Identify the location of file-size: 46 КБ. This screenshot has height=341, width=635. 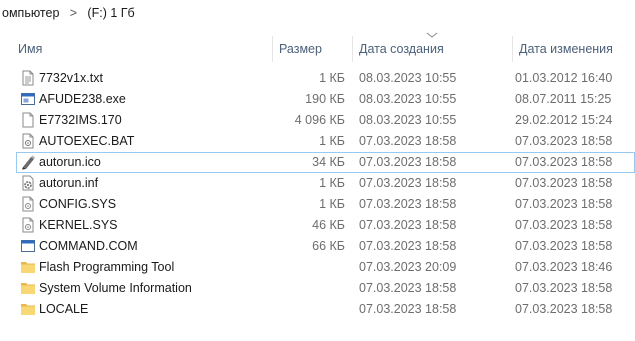
(328, 225).